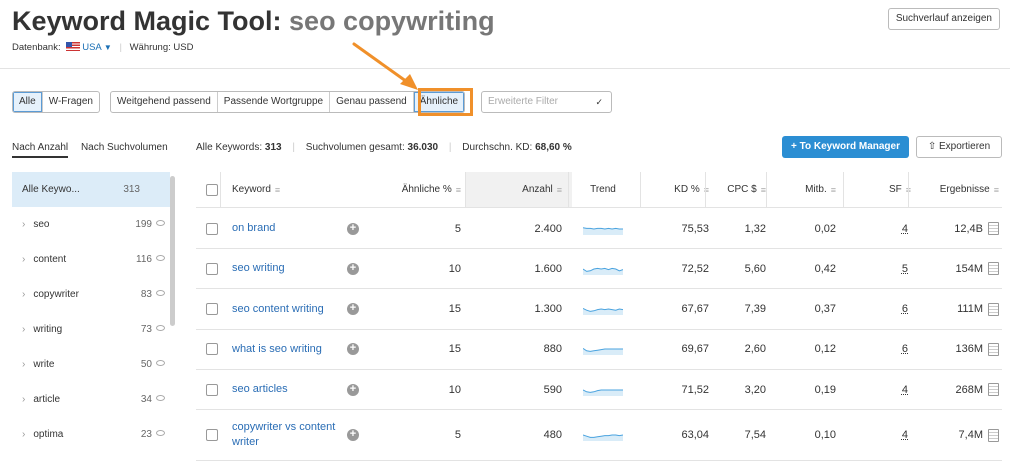  I want to click on filter-group1-1: W-Fragen, so click(71, 102).